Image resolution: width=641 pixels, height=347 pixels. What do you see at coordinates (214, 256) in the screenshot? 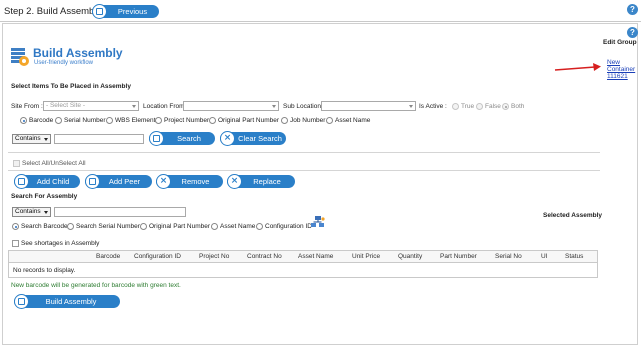
I see `column-header-project-no: Project No` at bounding box center [214, 256].